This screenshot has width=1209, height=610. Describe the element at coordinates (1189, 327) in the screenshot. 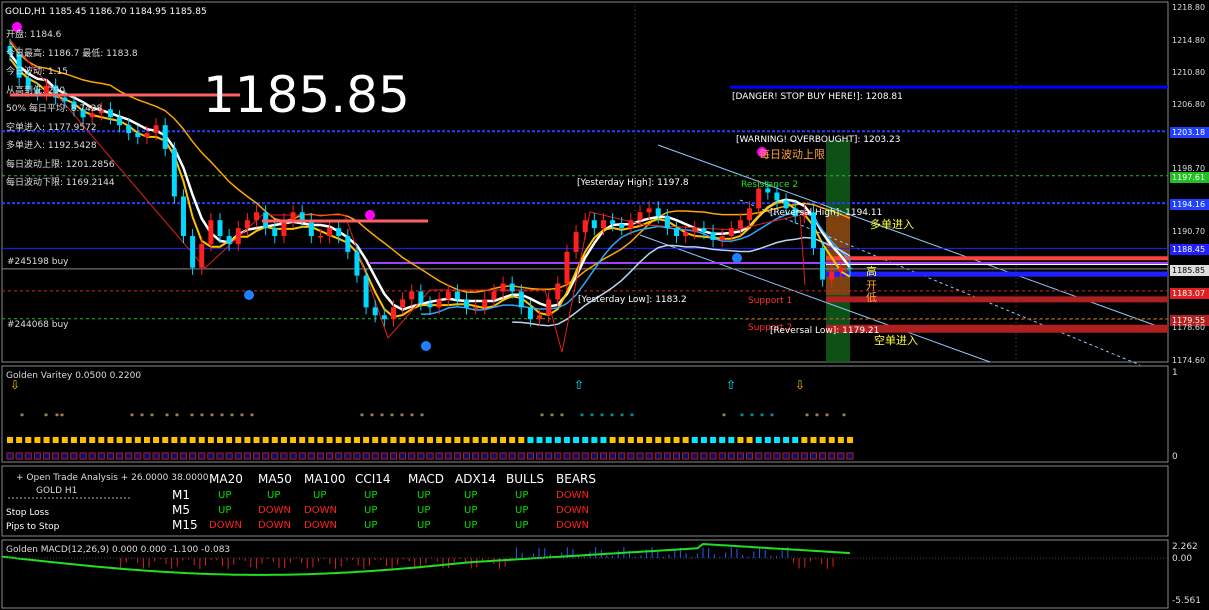

I see `price-axis-label: 1178.60` at that location.